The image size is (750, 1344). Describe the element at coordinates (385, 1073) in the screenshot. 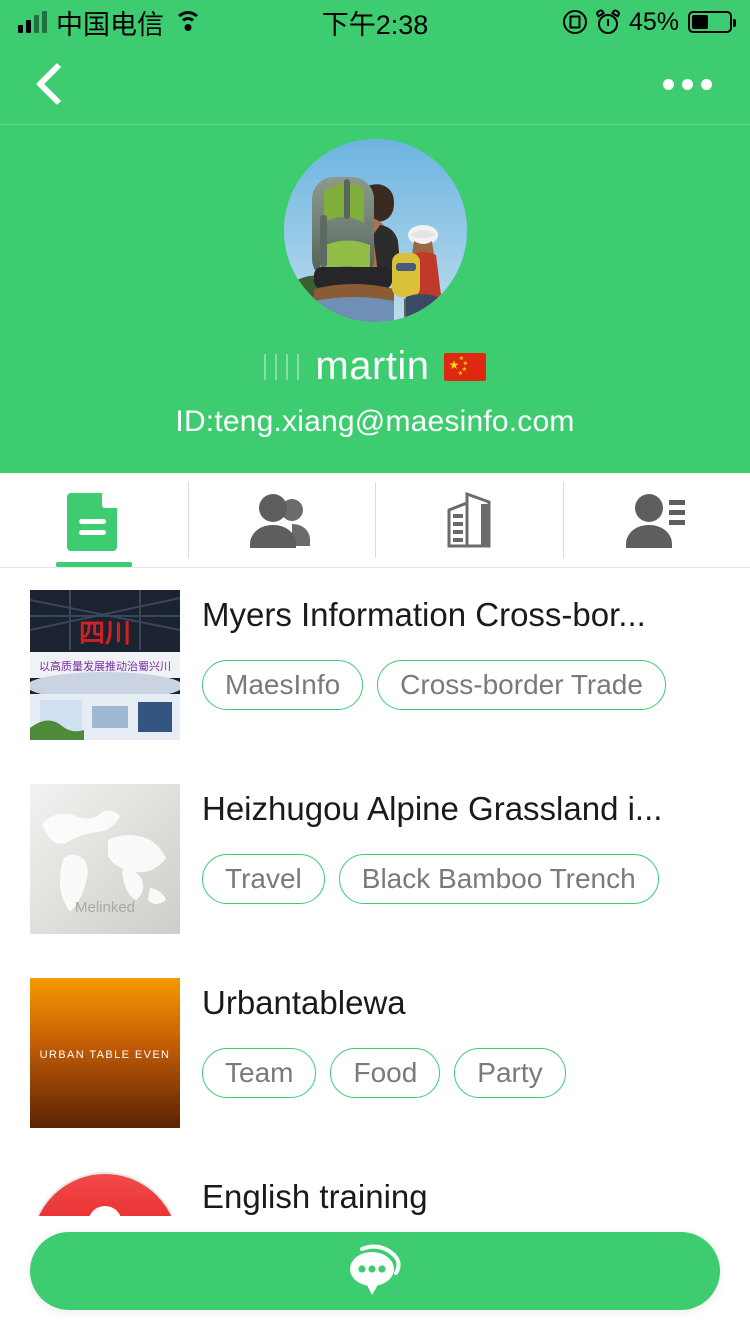

I see `tag: Food` at that location.